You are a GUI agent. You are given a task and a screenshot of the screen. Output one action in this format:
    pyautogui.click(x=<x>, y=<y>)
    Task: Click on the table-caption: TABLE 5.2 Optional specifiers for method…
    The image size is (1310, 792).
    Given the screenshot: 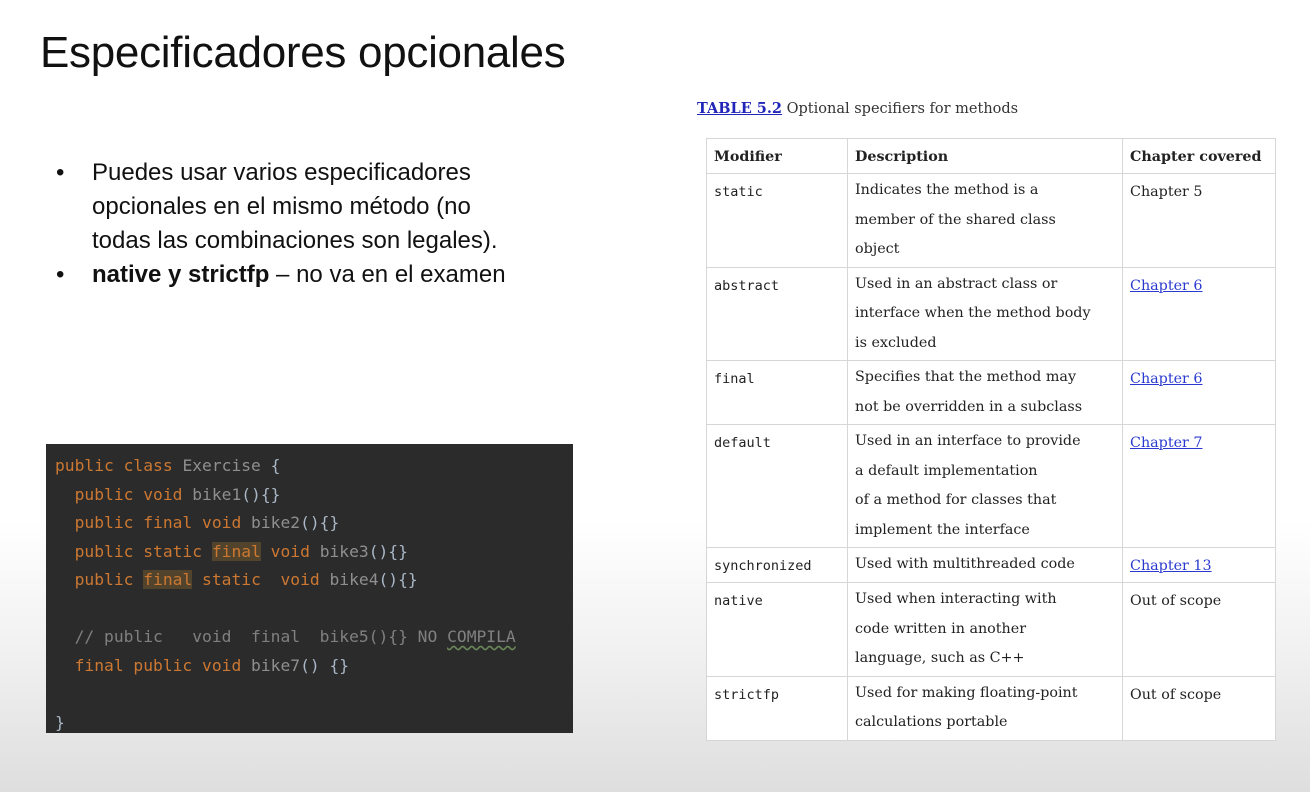 What is the action you would take?
    pyautogui.click(x=857, y=108)
    